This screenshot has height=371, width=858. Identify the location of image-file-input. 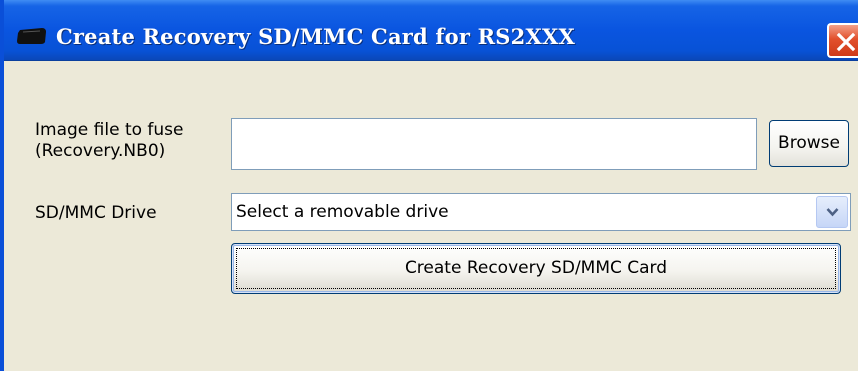
(494, 144).